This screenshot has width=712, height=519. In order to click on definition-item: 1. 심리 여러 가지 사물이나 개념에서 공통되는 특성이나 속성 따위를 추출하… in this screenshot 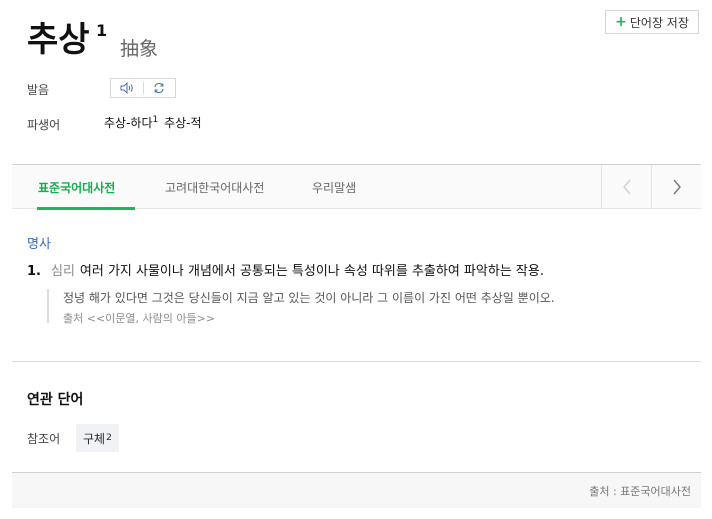, I will do `click(285, 269)`.